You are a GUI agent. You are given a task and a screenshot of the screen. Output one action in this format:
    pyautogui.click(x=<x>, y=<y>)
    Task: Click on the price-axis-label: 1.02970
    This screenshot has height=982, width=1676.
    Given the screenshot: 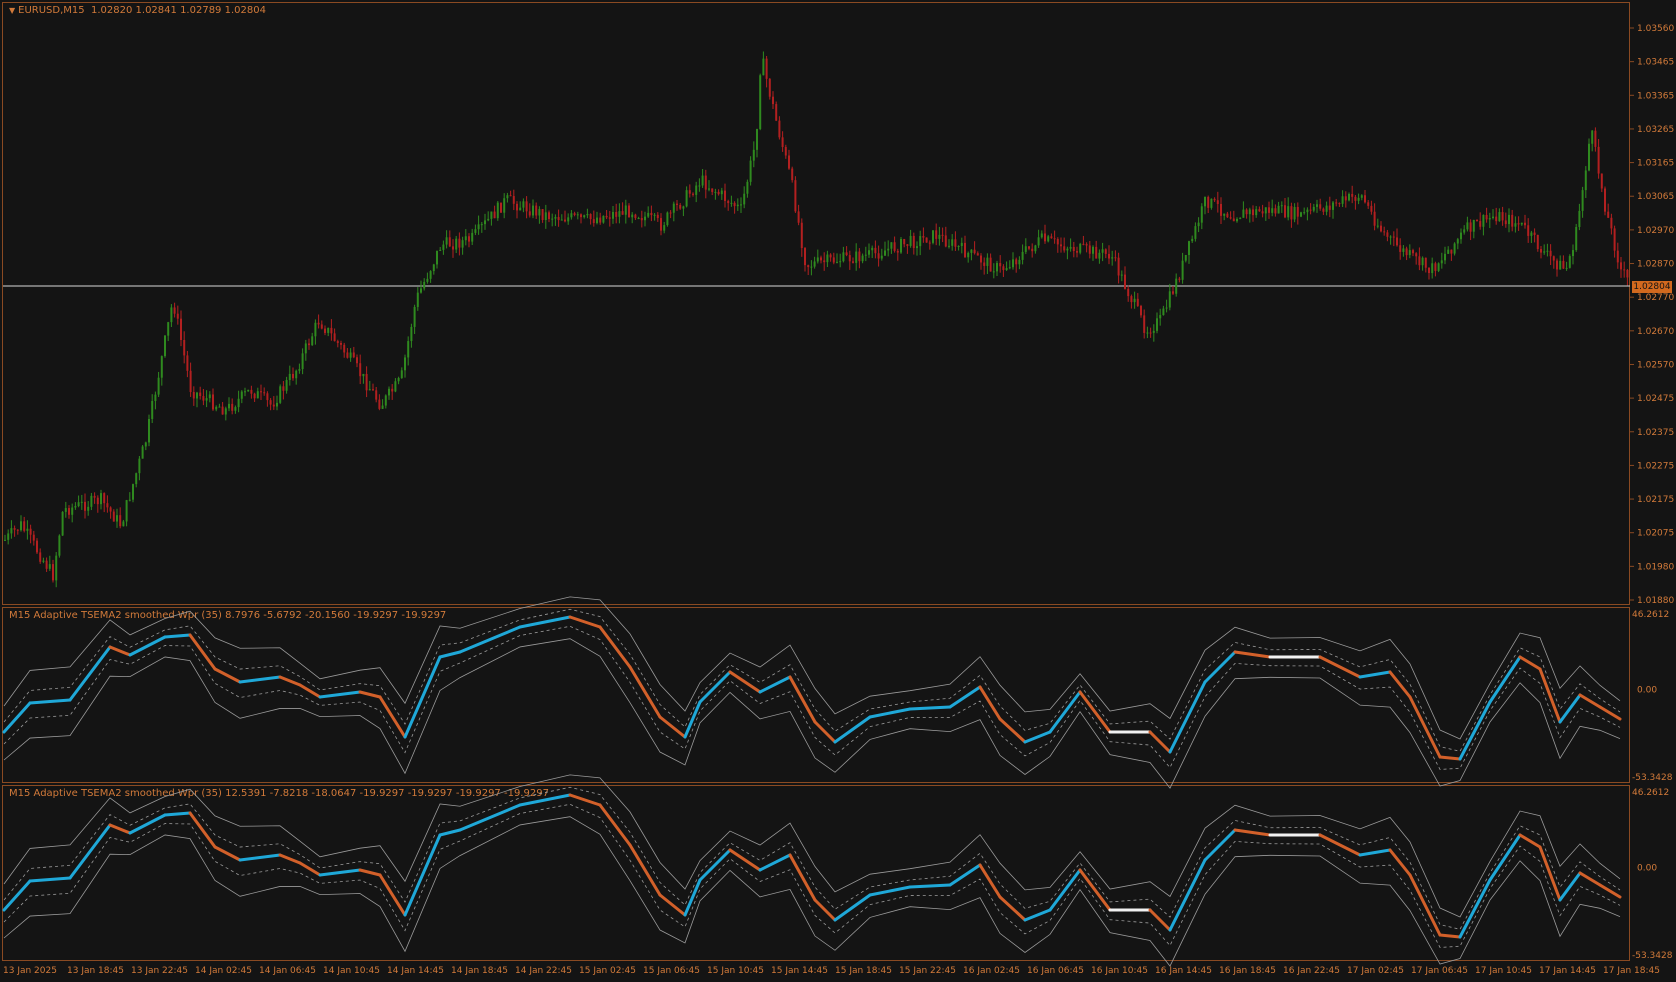 What is the action you would take?
    pyautogui.click(x=1655, y=231)
    